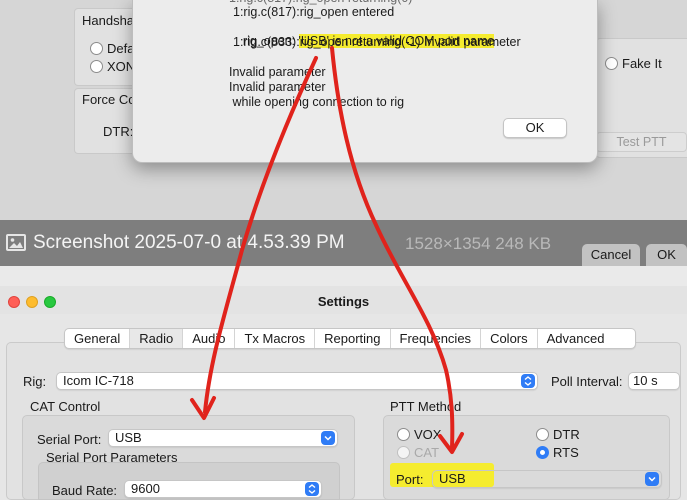 The image size is (687, 500). What do you see at coordinates (209, 338) in the screenshot?
I see `tab-audio: Audio` at bounding box center [209, 338].